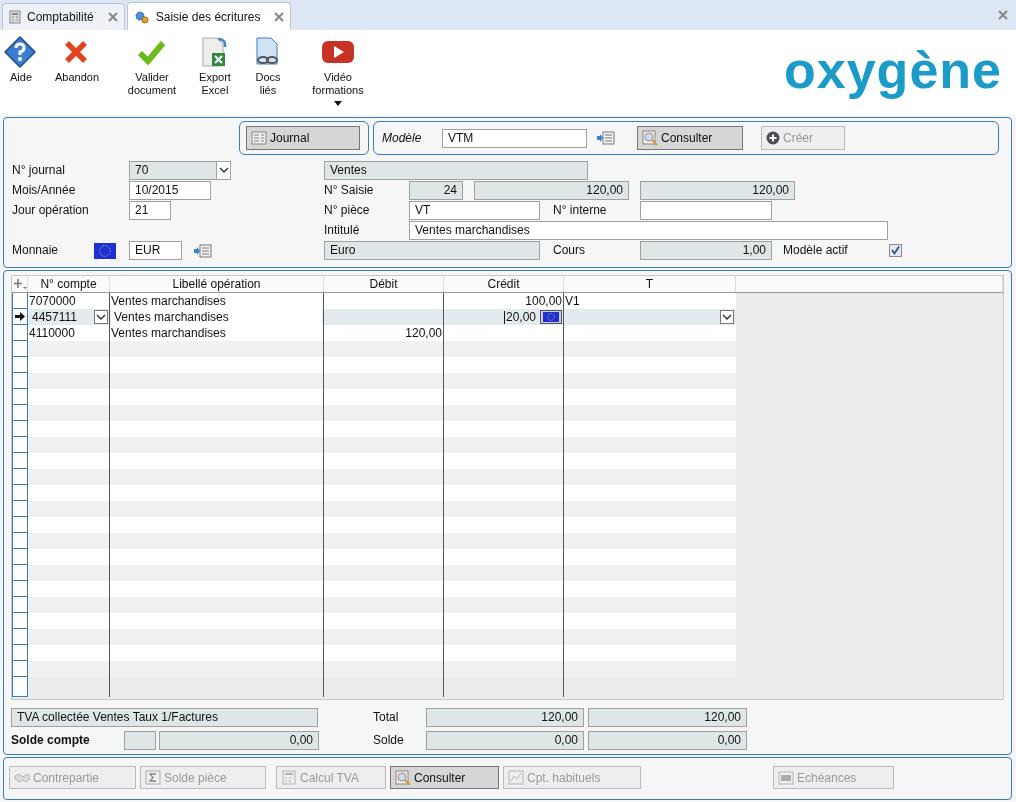  Describe the element at coordinates (893, 70) in the screenshot. I see `logo: oxygène` at that location.